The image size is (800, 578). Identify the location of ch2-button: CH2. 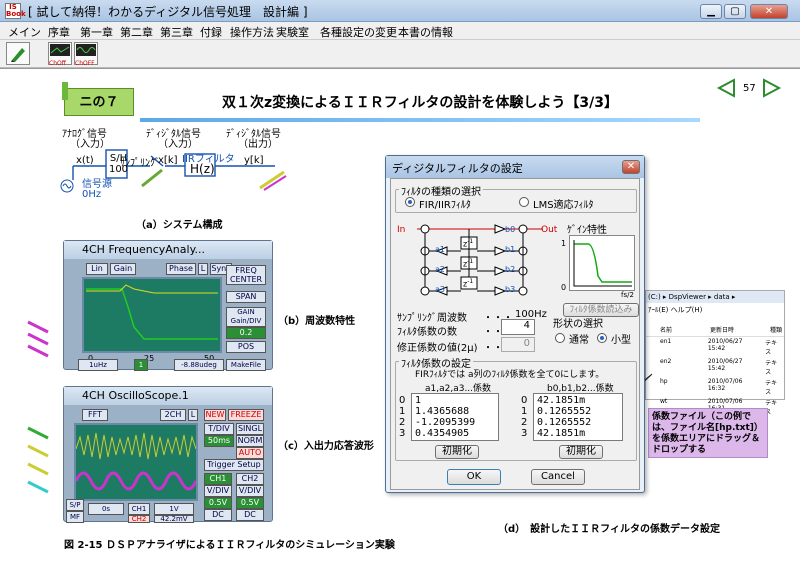
(250, 479).